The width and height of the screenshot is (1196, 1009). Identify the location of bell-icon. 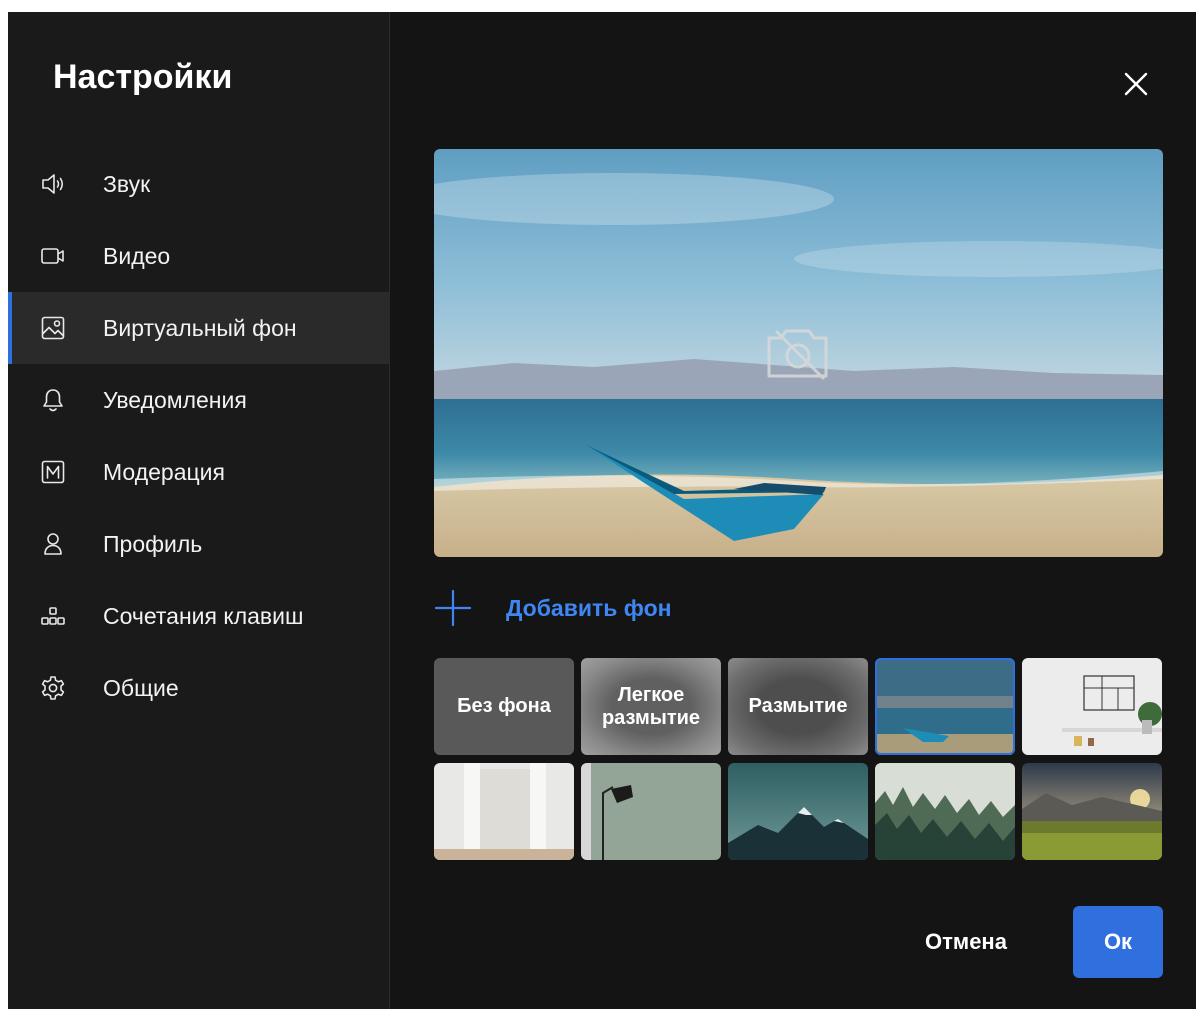
(53, 400).